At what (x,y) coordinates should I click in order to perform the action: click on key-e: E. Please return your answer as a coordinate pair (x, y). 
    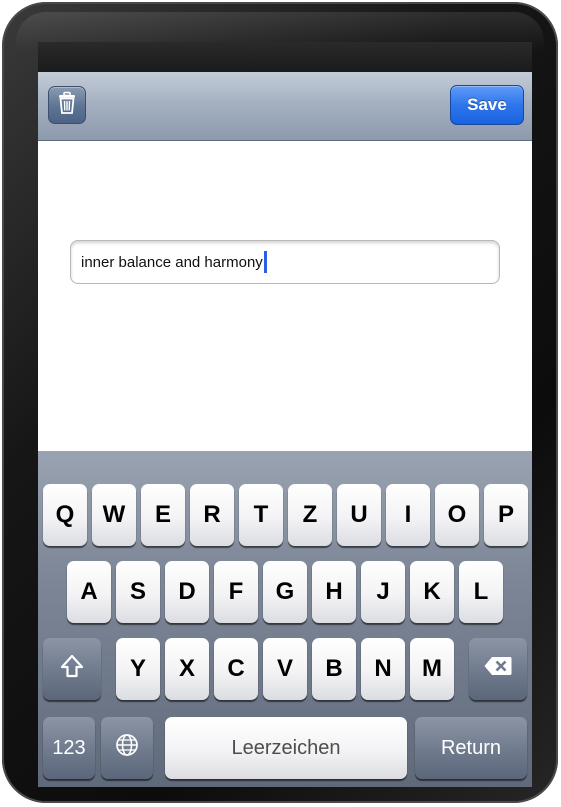
    Looking at the image, I should click on (163, 515).